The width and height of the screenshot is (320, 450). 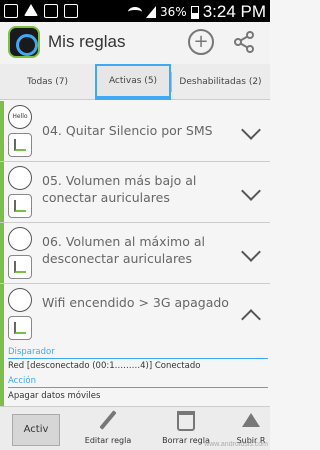 What do you see at coordinates (22, 381) in the screenshot?
I see `action-label: Acción` at bounding box center [22, 381].